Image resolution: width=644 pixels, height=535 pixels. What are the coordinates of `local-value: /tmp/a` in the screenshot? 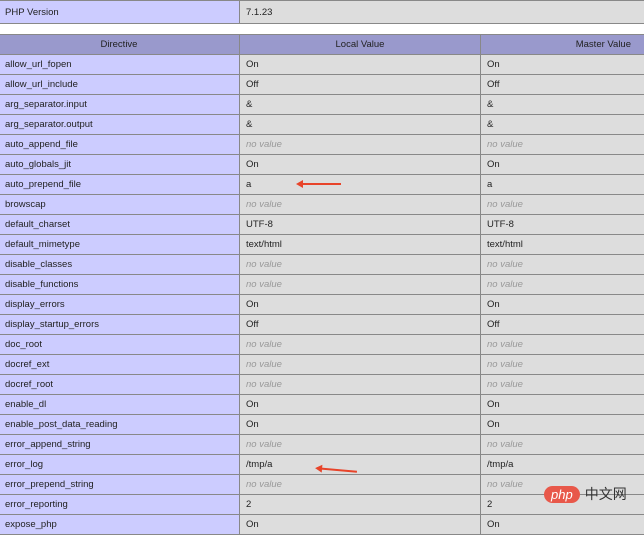 It's located at (360, 465).